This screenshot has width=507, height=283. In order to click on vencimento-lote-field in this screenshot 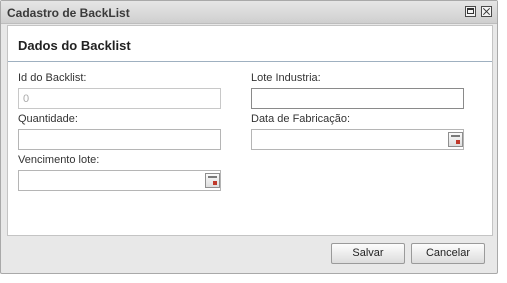, I will do `click(119, 180)`.